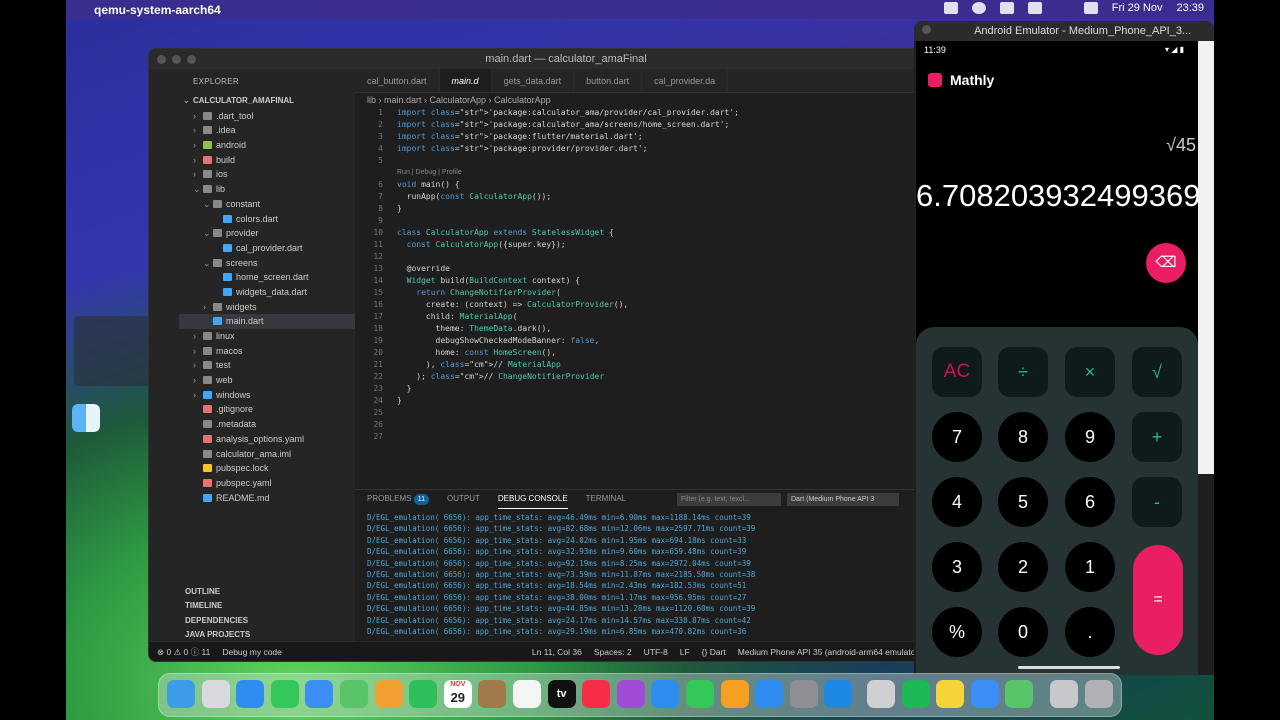  Describe the element at coordinates (613, 651) in the screenshot. I see `indentation: Spaces: 2` at that location.